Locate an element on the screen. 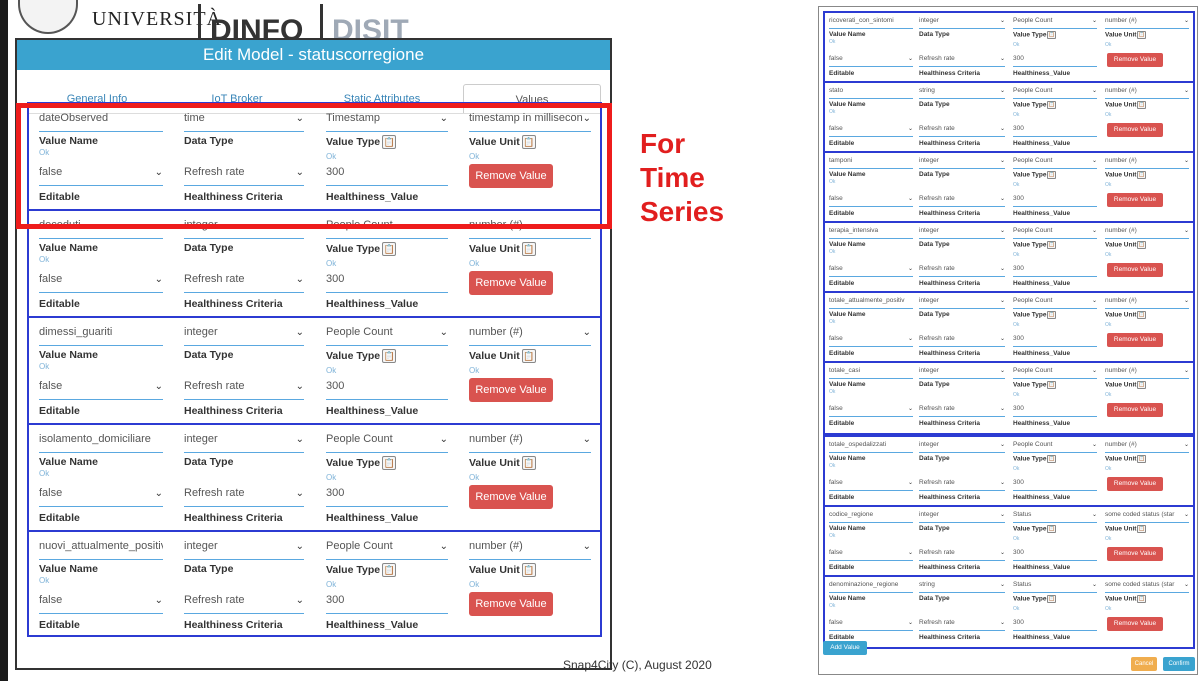 Image resolution: width=1203 pixels, height=681 pixels. value-name-input: totale_ospedalizzati is located at coordinates (871, 447).